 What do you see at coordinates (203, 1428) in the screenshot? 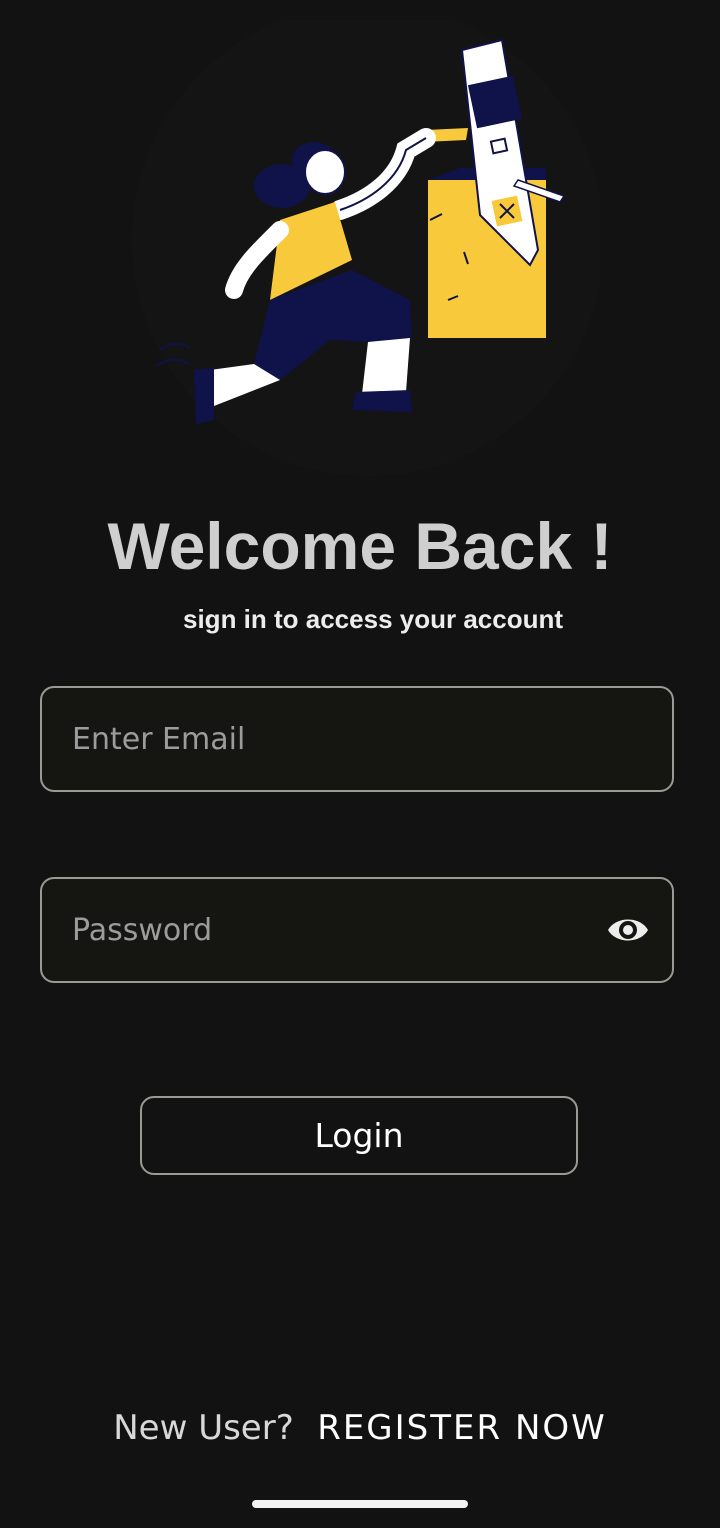
I see `new-user-label: New User?` at bounding box center [203, 1428].